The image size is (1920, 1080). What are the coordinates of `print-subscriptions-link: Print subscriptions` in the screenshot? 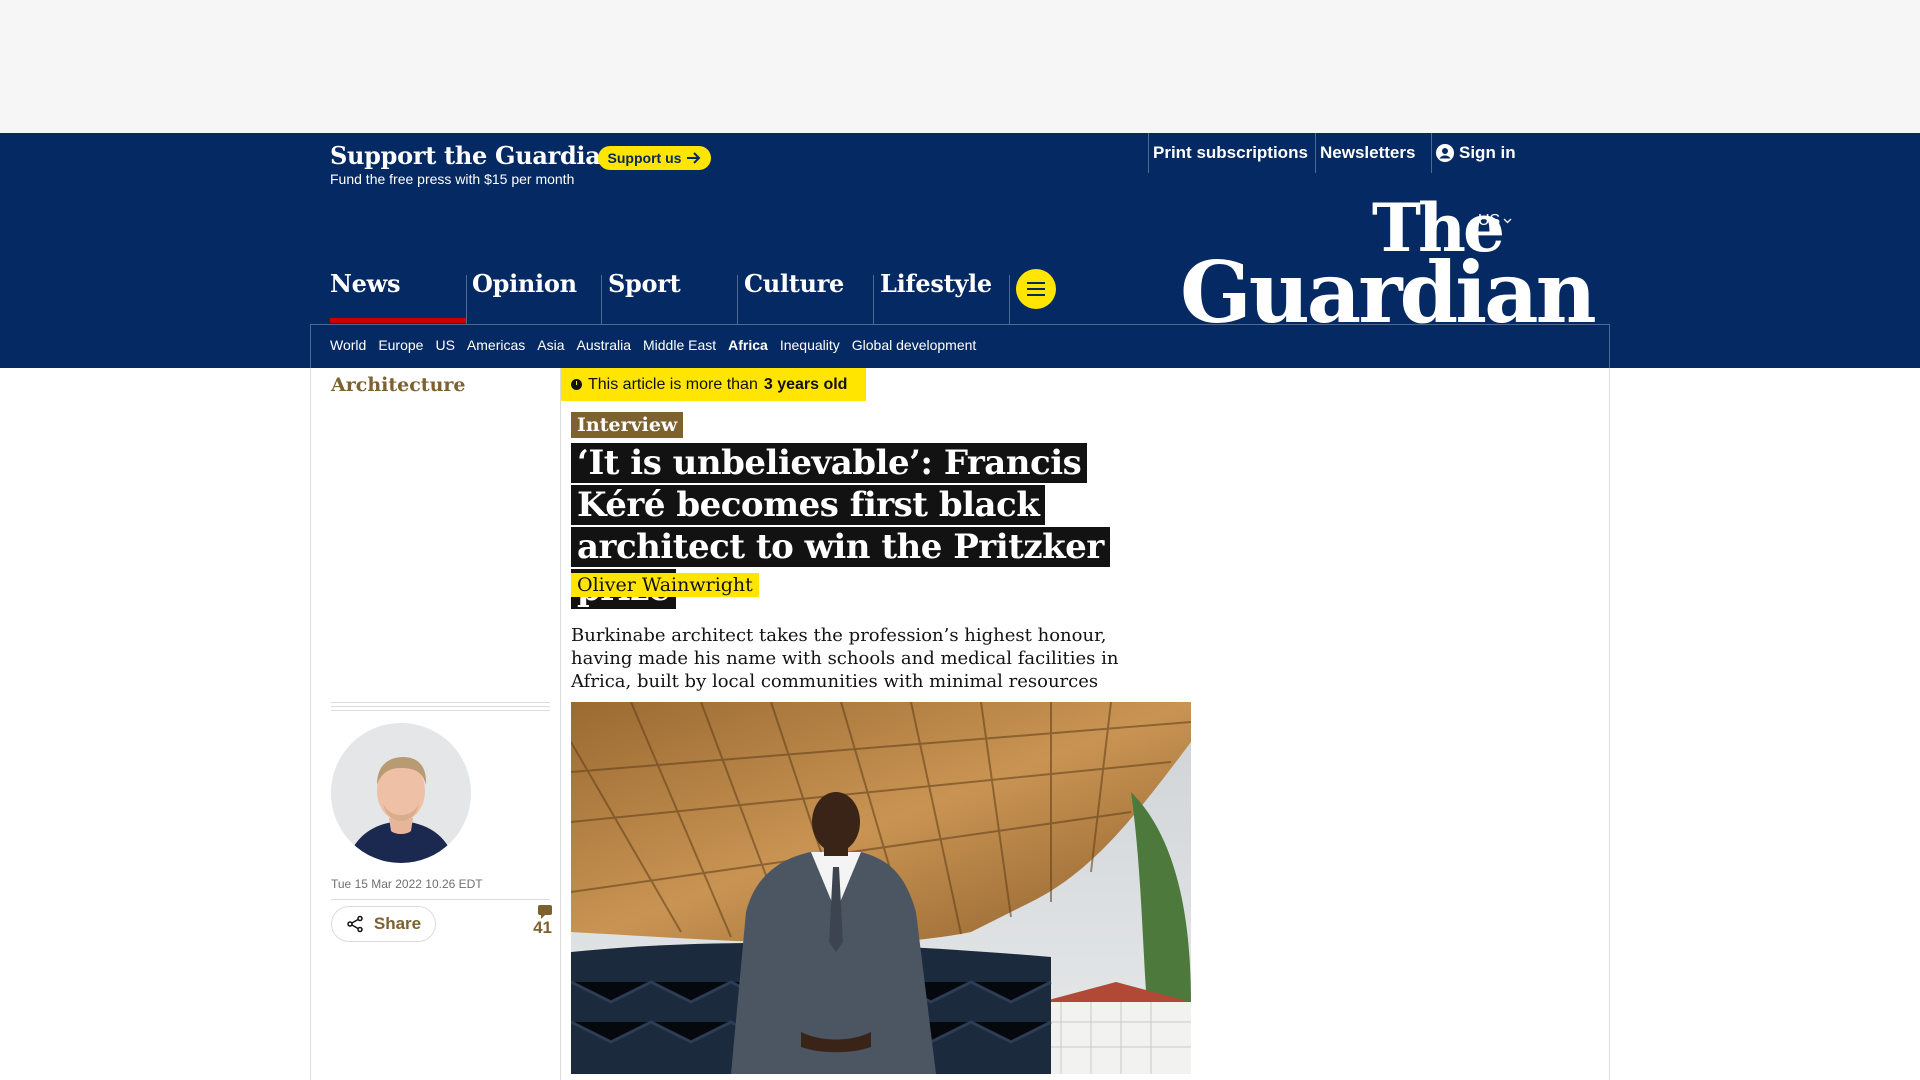 It's located at (1230, 153).